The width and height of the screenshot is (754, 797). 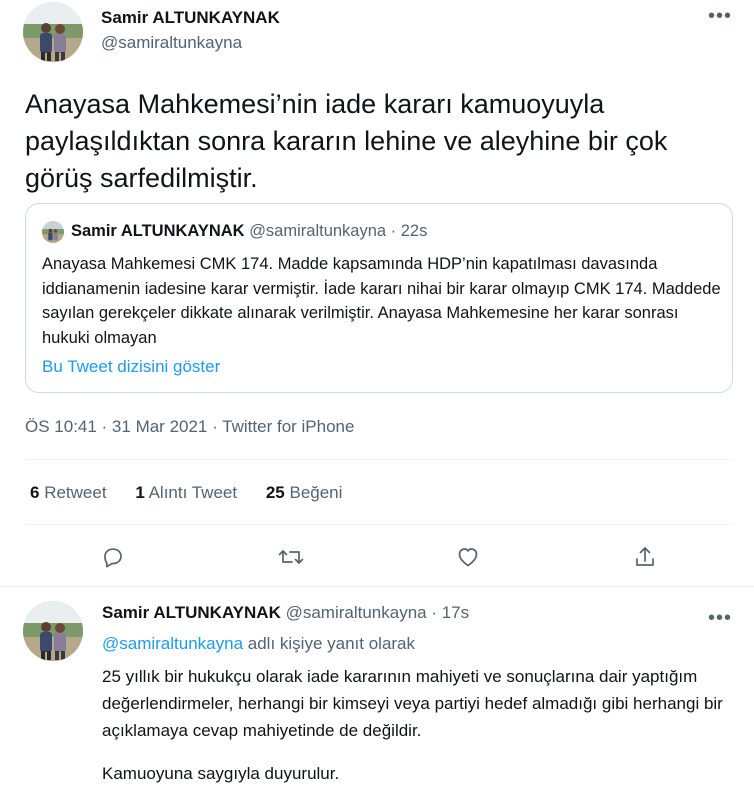 I want to click on author-name: Samir ALTUNKAYNAK, so click(x=190, y=18).